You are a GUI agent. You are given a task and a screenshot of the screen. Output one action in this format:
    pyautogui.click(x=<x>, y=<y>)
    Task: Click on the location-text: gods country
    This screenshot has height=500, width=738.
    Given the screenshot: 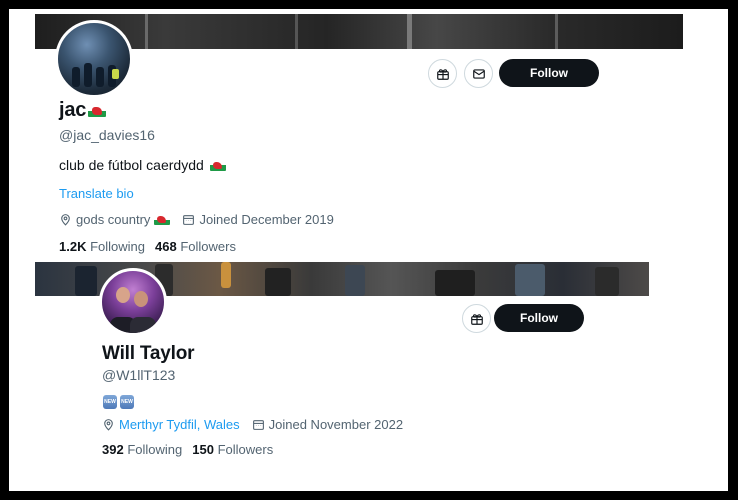 What is the action you would take?
    pyautogui.click(x=113, y=219)
    